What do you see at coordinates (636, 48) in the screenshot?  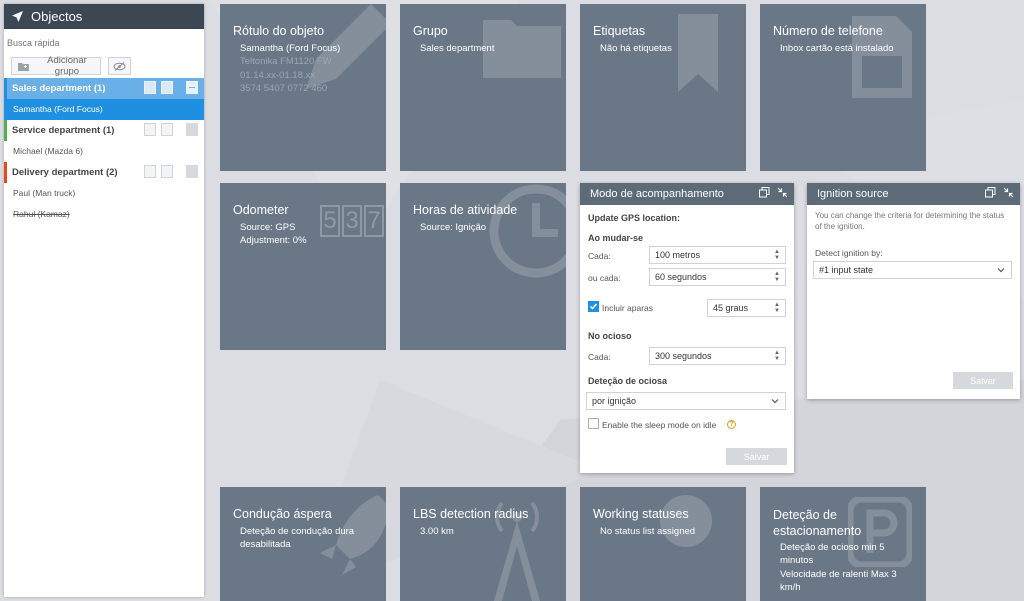 I see `tags-value: Não há etiquetas` at bounding box center [636, 48].